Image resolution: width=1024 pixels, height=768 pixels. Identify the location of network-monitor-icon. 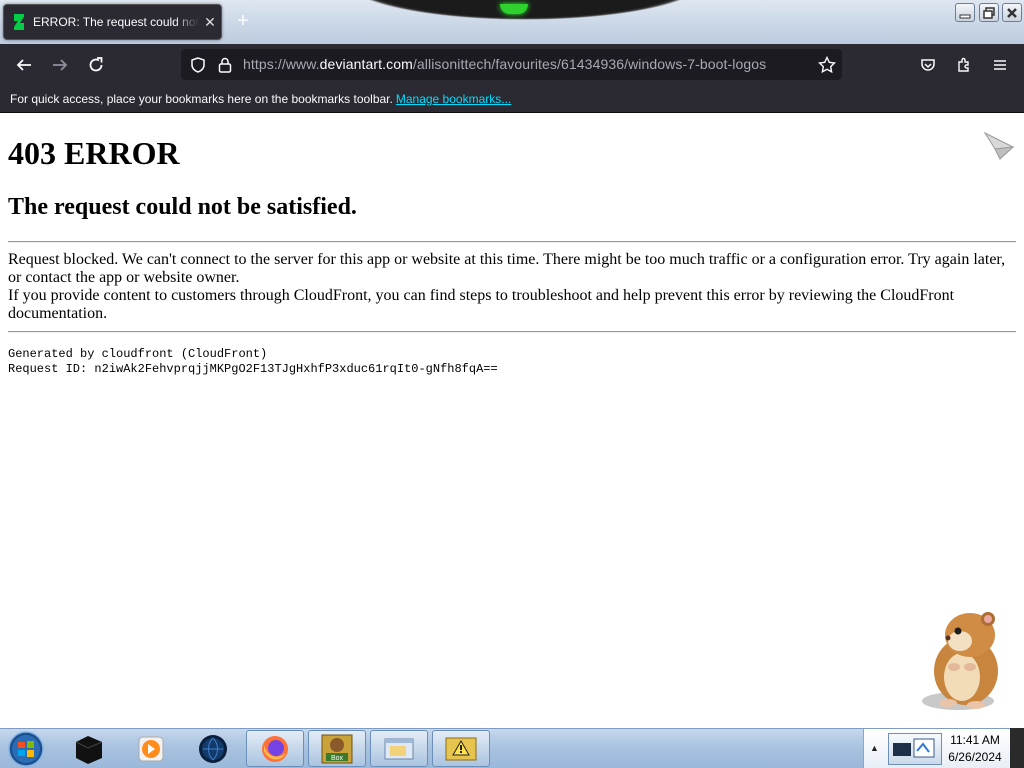
(914, 748).